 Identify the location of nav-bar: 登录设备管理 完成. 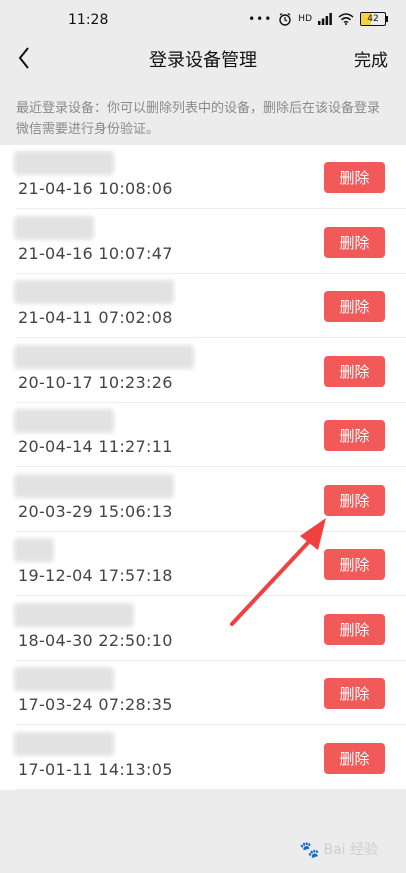
(203, 60).